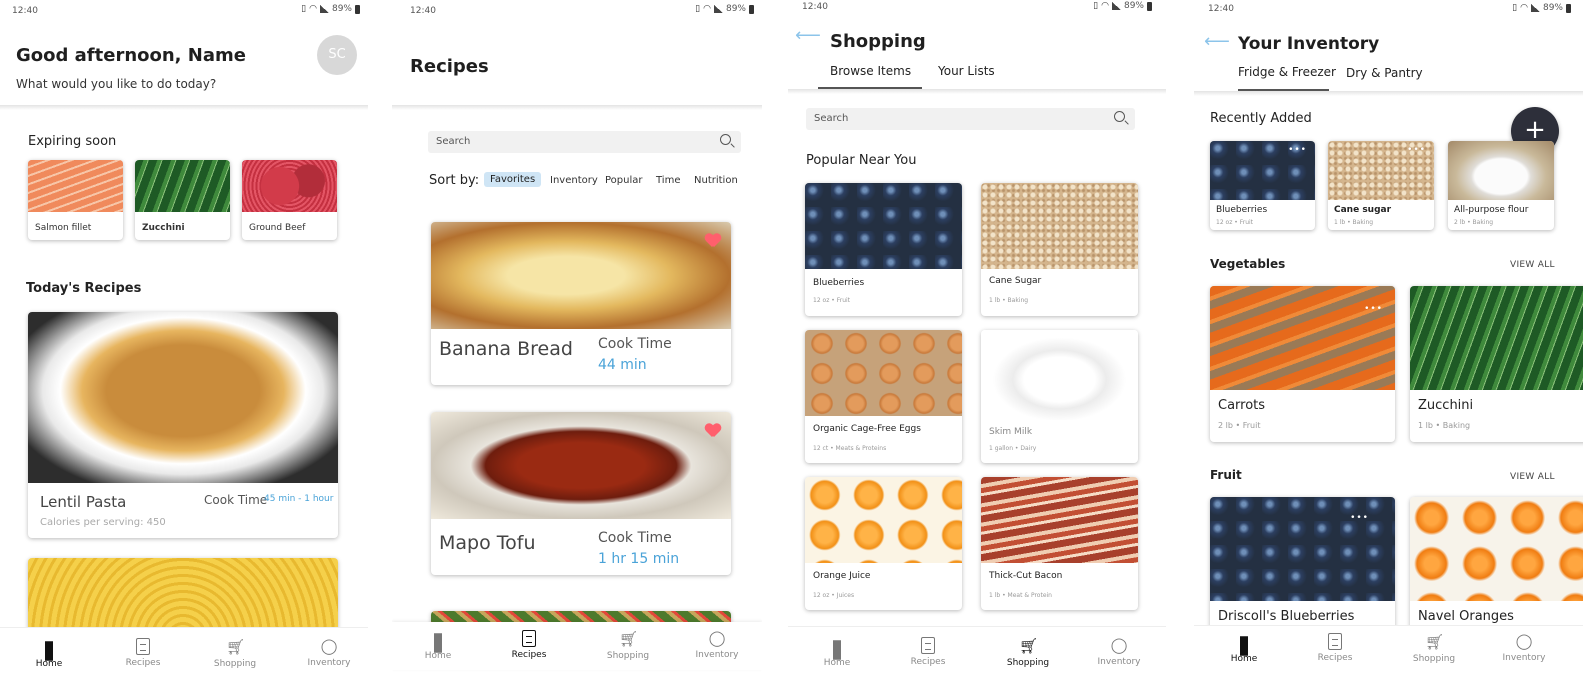 This screenshot has height=679, width=1583. I want to click on status-bar: 12:40 ▯ ◠ 89%, so click(1388, 9).